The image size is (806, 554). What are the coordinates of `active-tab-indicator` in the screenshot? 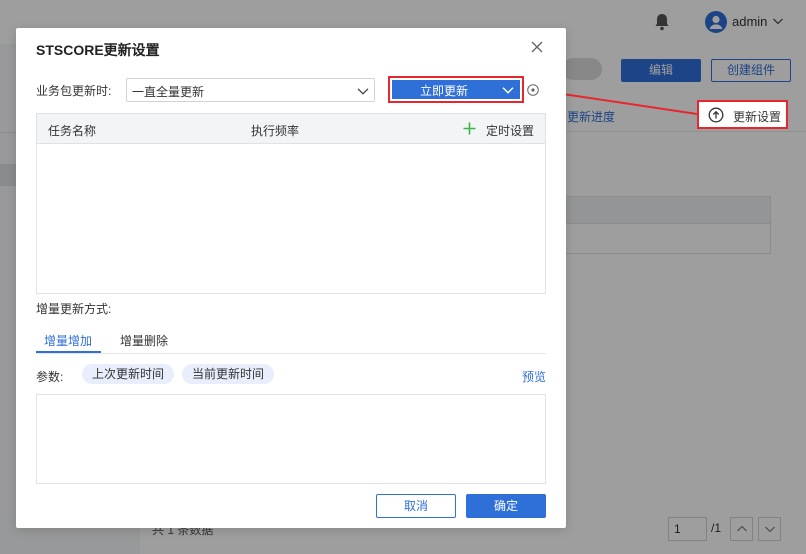 It's located at (68, 352).